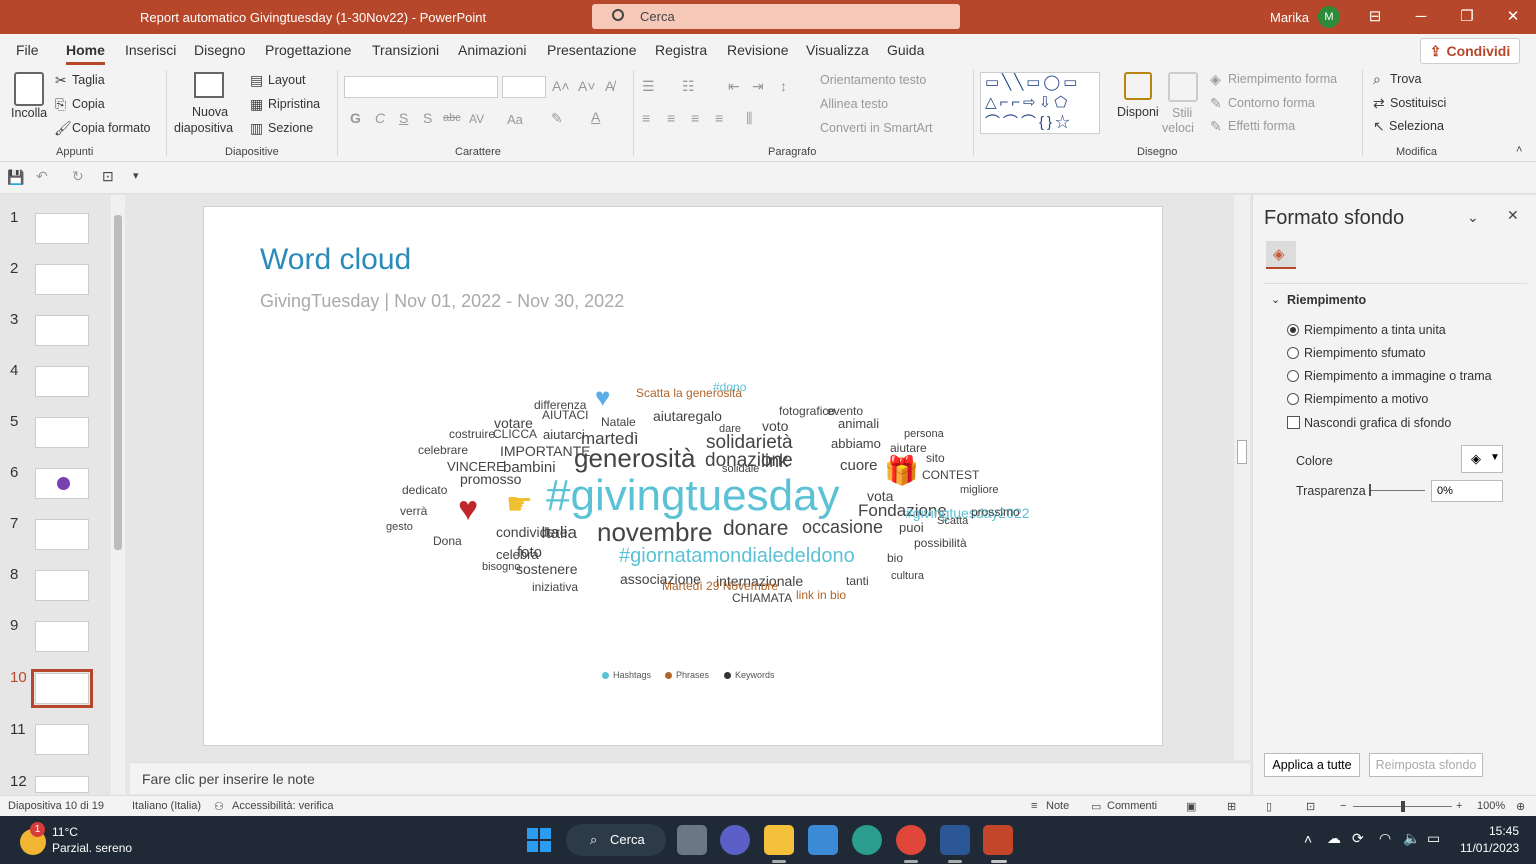  I want to click on fill-tab-icon: ◈, so click(1281, 255).